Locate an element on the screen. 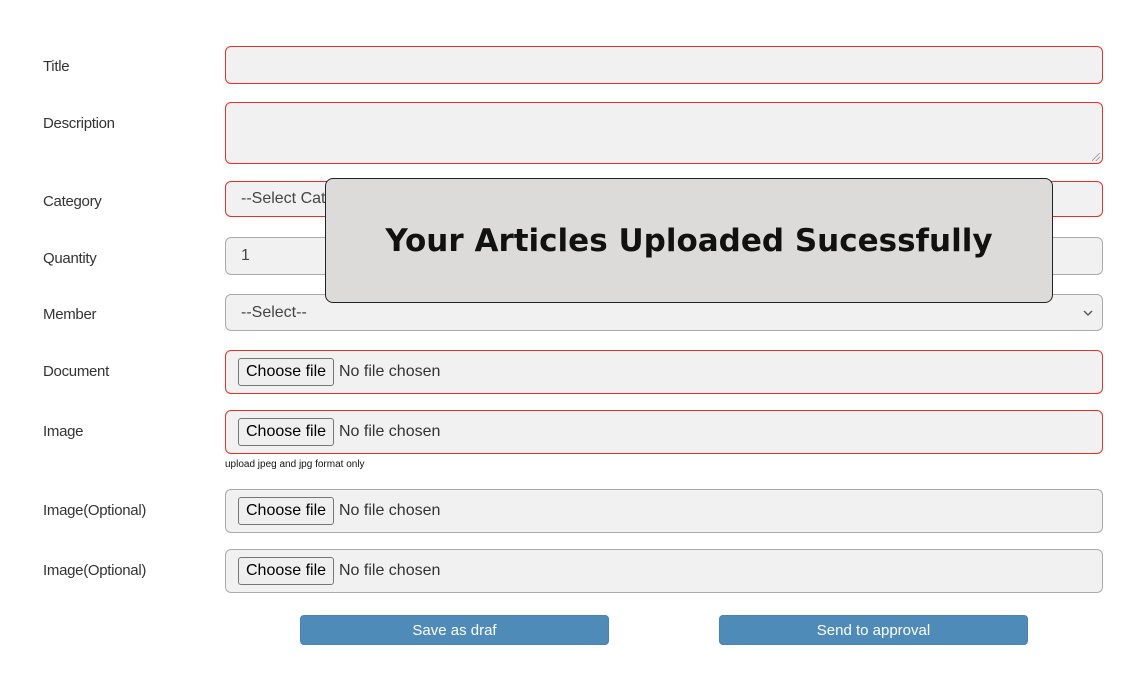 Image resolution: width=1140 pixels, height=699 pixels. image-choose-file-button: Choose file is located at coordinates (286, 432).